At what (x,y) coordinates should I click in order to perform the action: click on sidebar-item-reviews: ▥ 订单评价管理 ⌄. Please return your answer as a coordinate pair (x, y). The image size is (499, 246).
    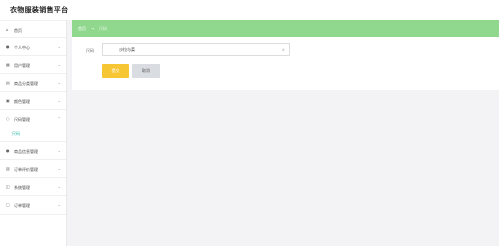
    Looking at the image, I should click on (33, 168).